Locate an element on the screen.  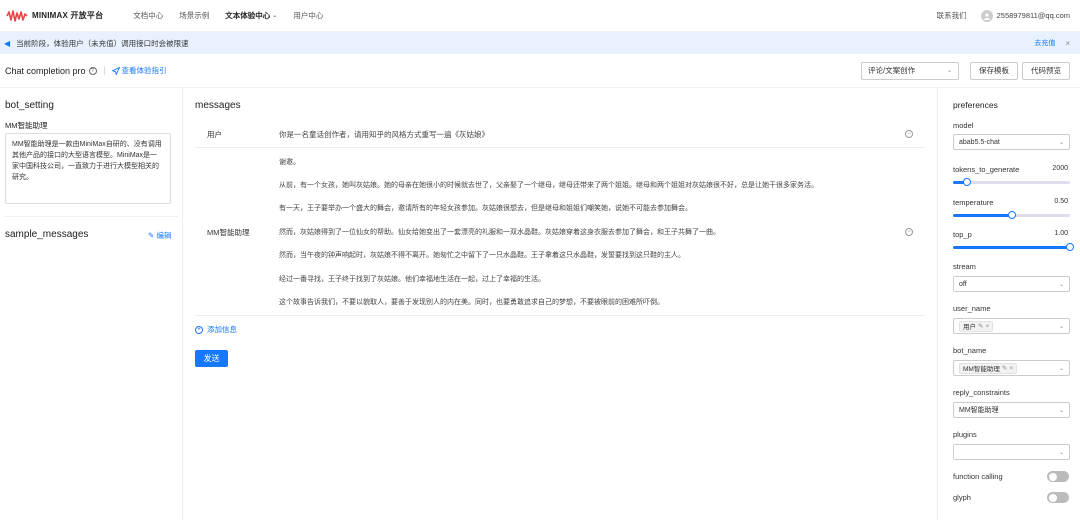
logo-wave-icon is located at coordinates (17, 15).